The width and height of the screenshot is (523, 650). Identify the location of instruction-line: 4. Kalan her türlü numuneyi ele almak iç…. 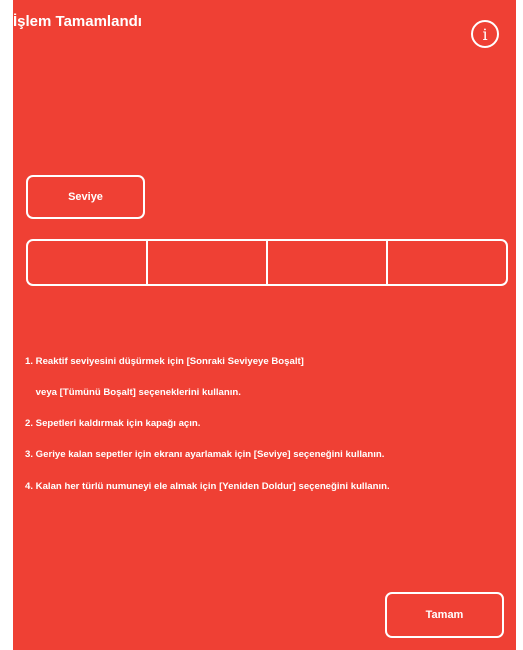
(207, 486).